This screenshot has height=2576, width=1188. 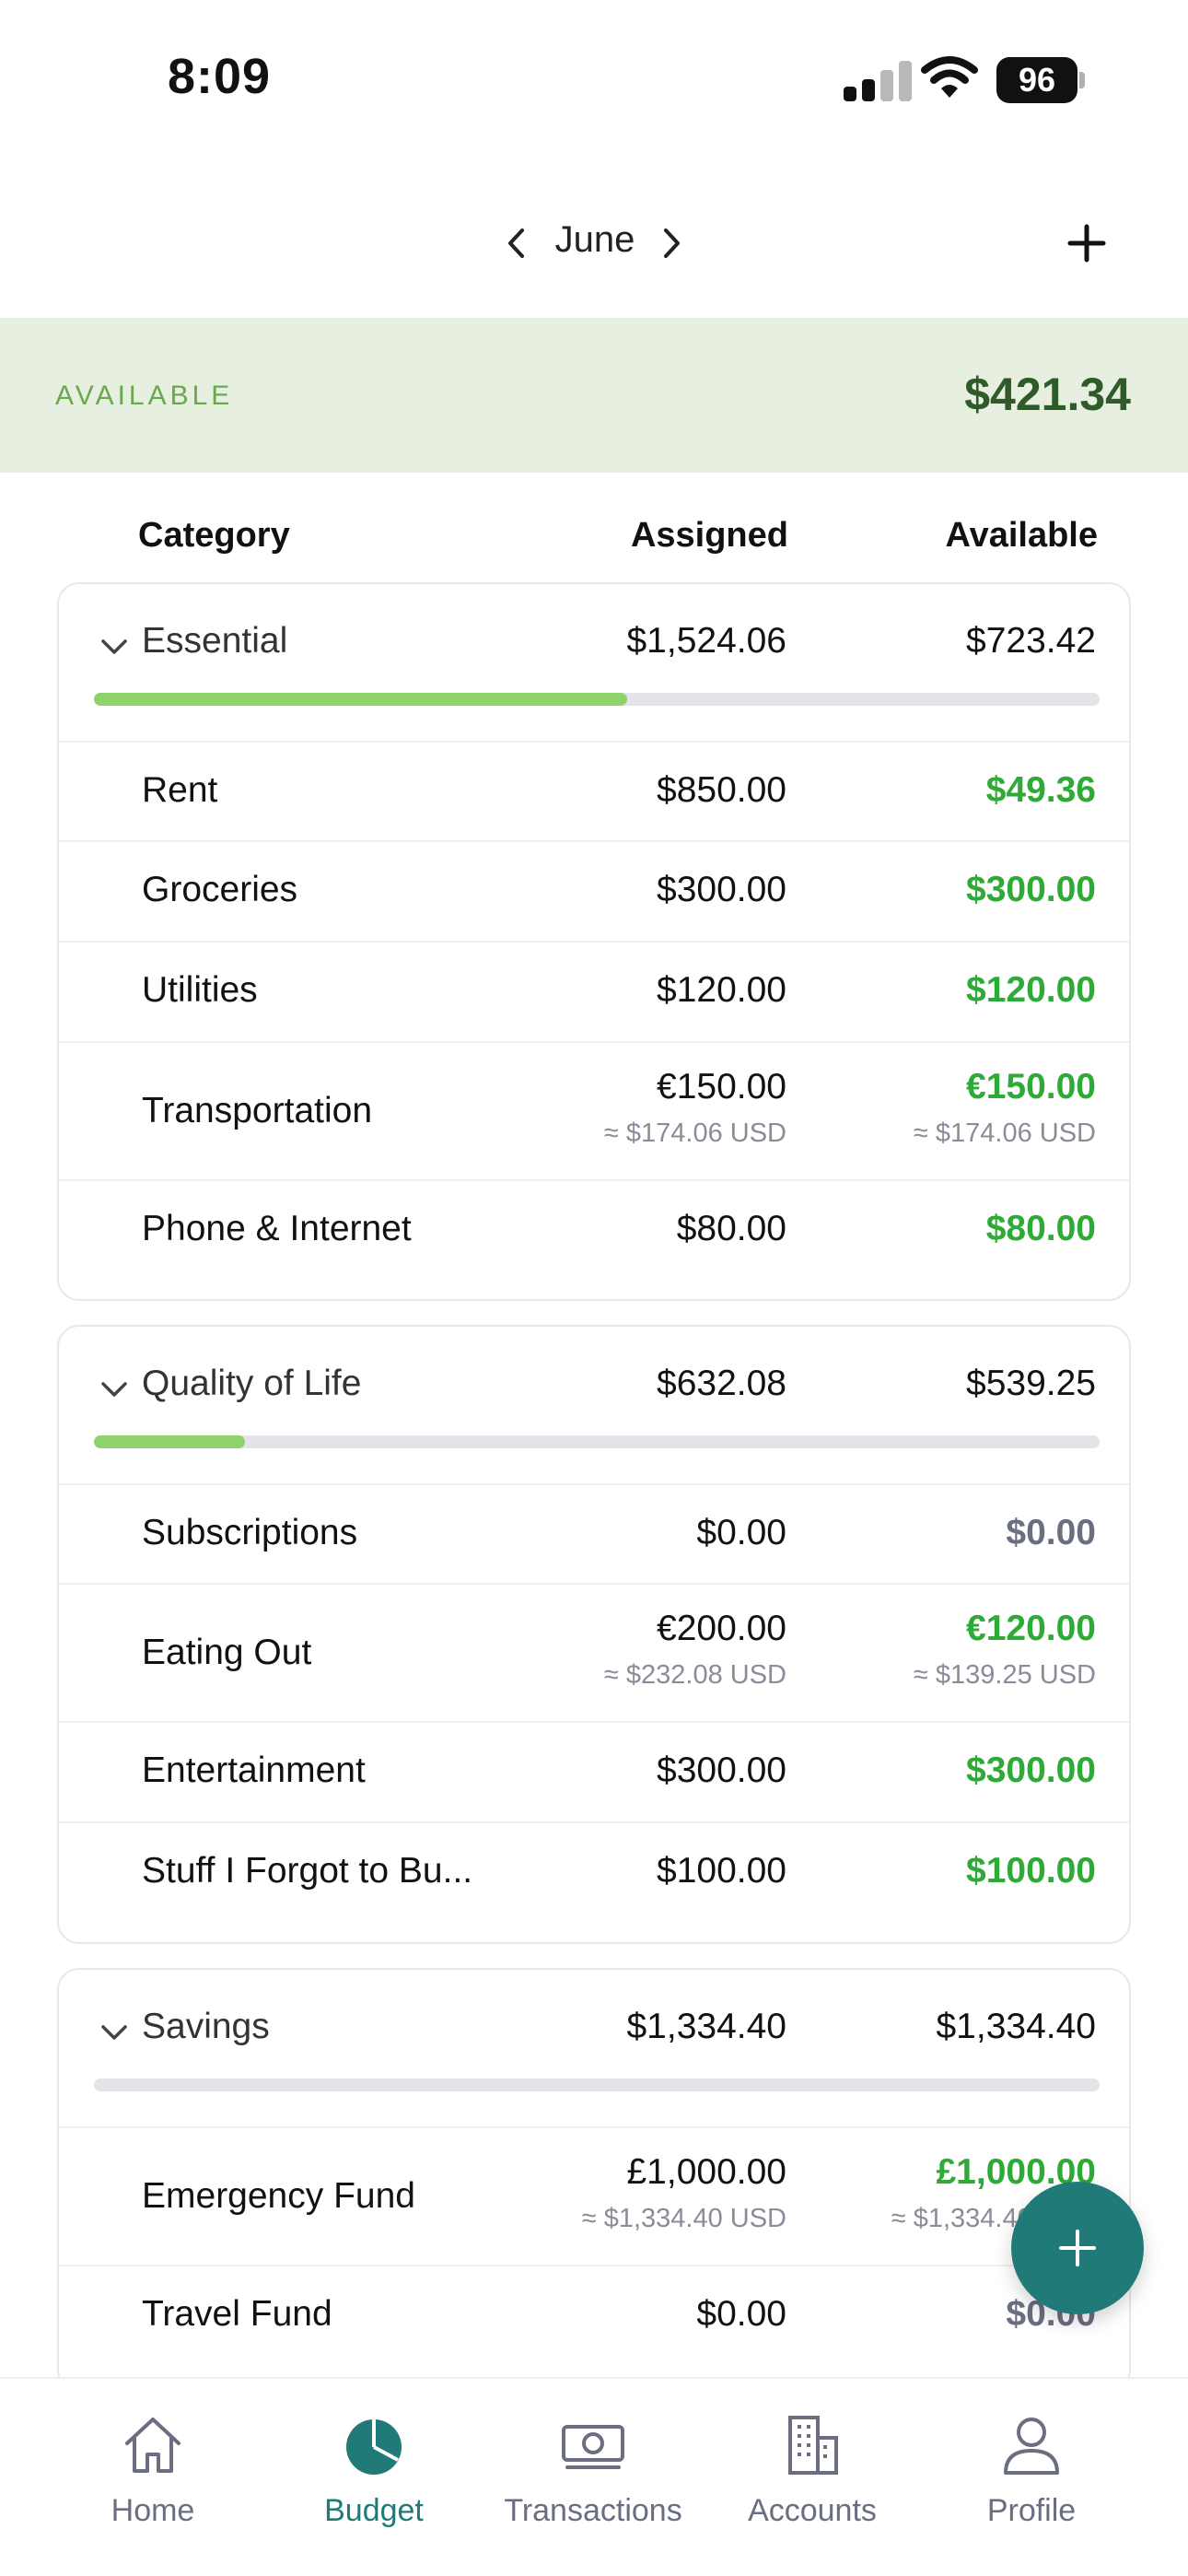 What do you see at coordinates (594, 2048) in the screenshot?
I see `group-header: Savings $1,334.40 $1,334.40` at bounding box center [594, 2048].